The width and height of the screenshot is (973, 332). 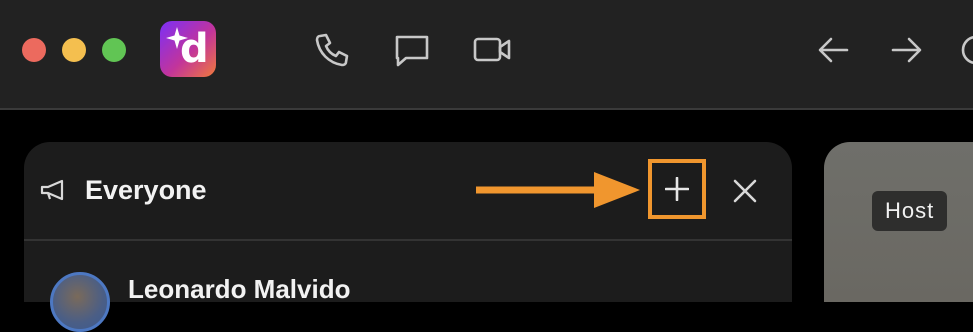 What do you see at coordinates (114, 50) in the screenshot?
I see `fullscreen-window-button` at bounding box center [114, 50].